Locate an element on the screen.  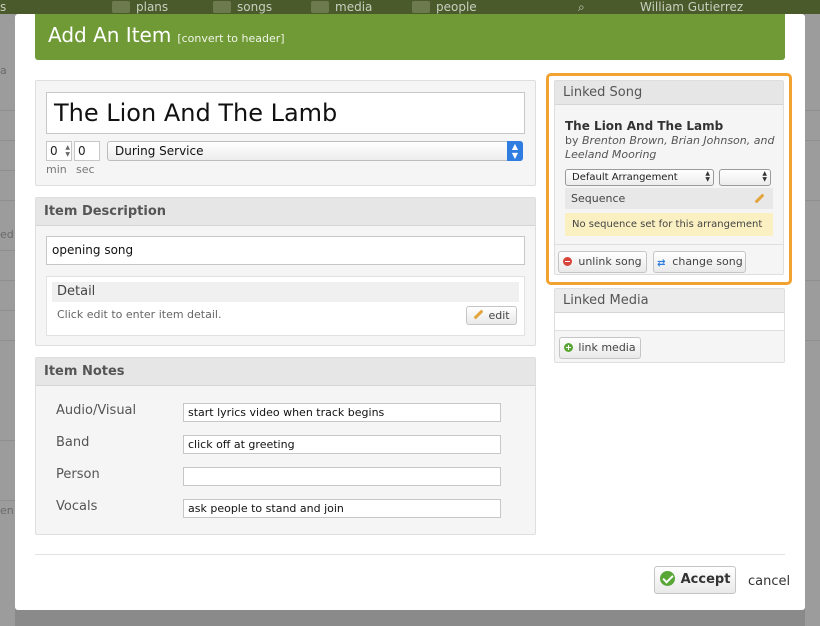
note-label-band: Band is located at coordinates (73, 442).